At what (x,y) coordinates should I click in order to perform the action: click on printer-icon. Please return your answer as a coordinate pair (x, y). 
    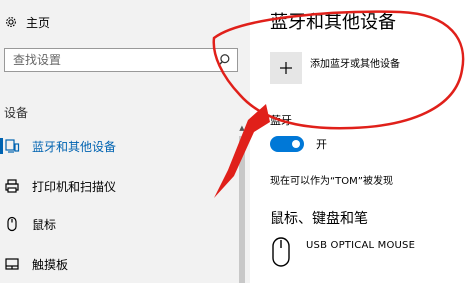
    Looking at the image, I should click on (12, 186).